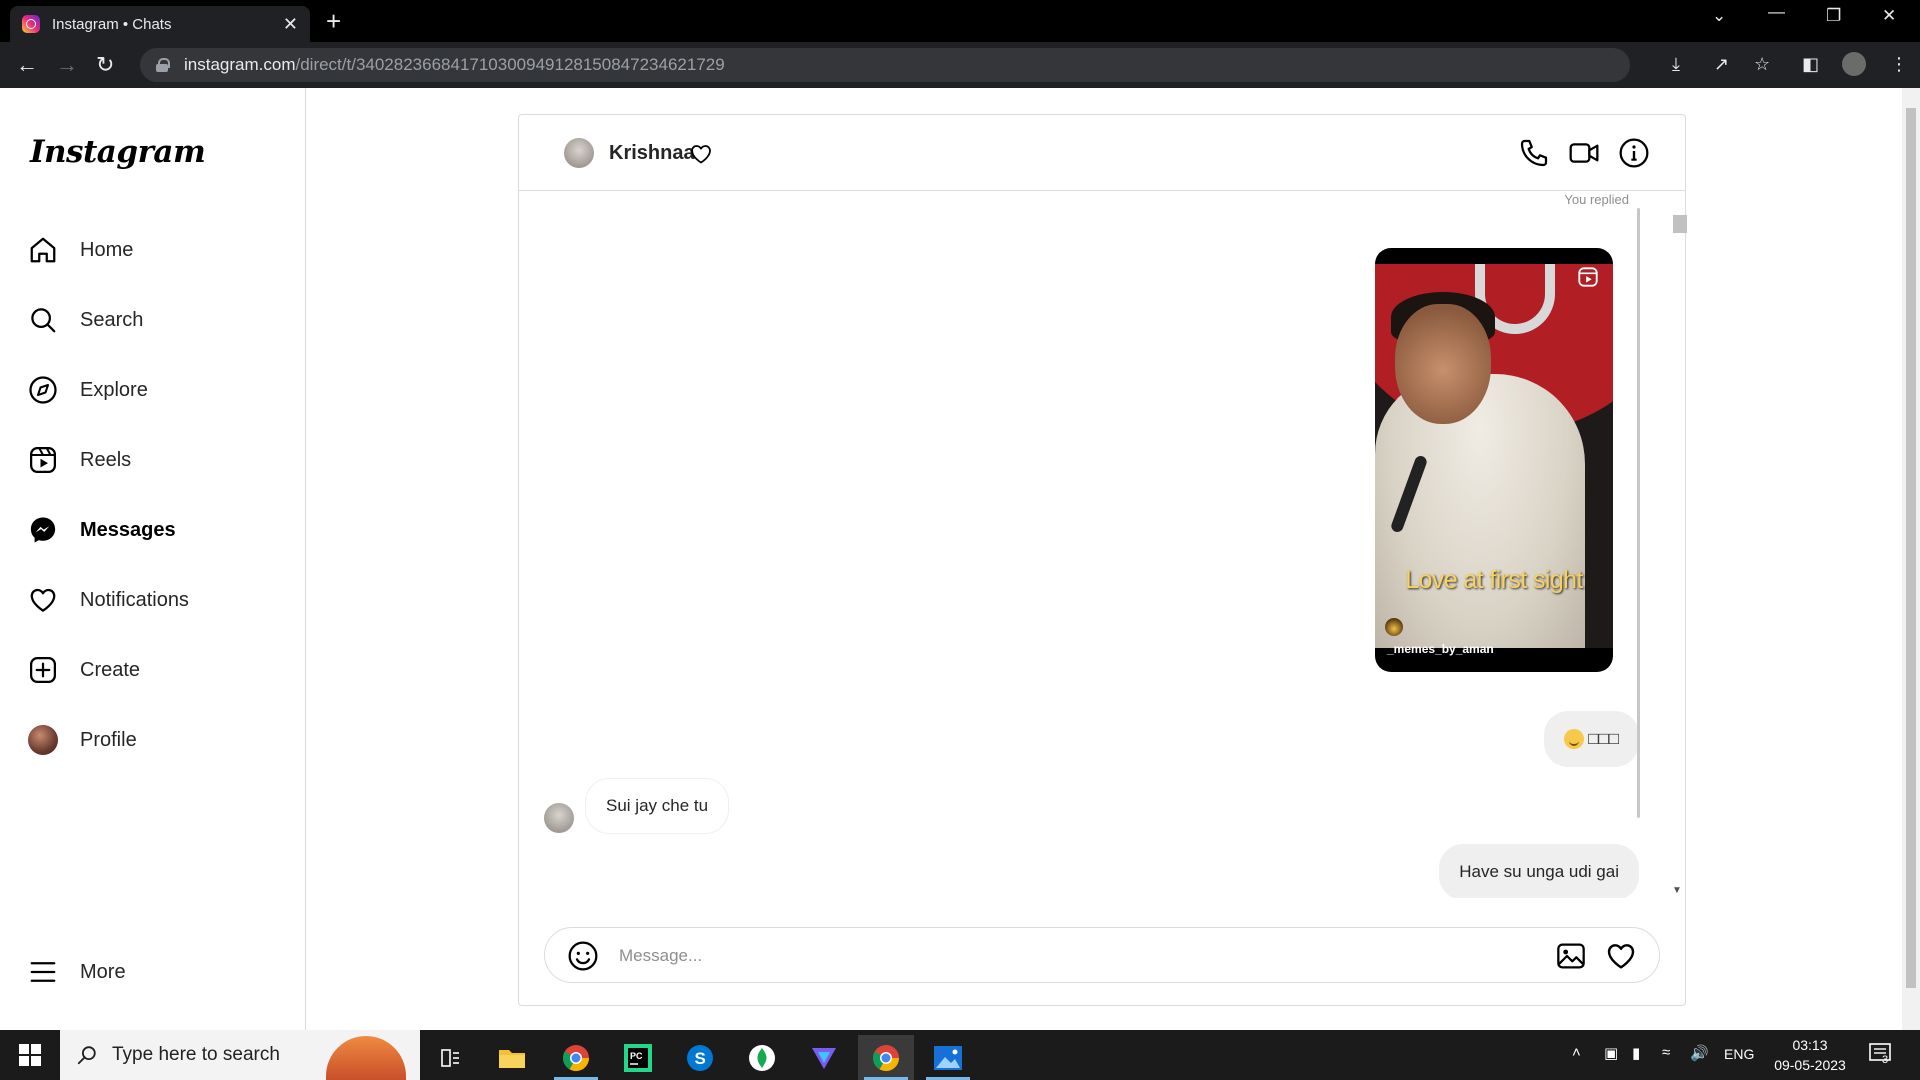 The image size is (1920, 1080). I want to click on svg-text: S, so click(700, 1058).